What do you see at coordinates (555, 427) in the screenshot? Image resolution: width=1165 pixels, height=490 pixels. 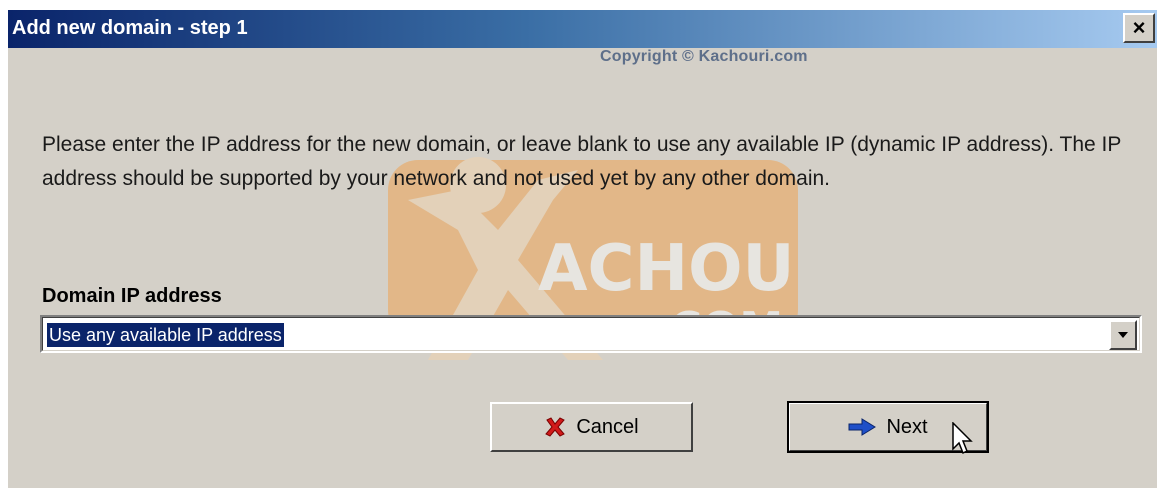 I see `red-x-icon` at bounding box center [555, 427].